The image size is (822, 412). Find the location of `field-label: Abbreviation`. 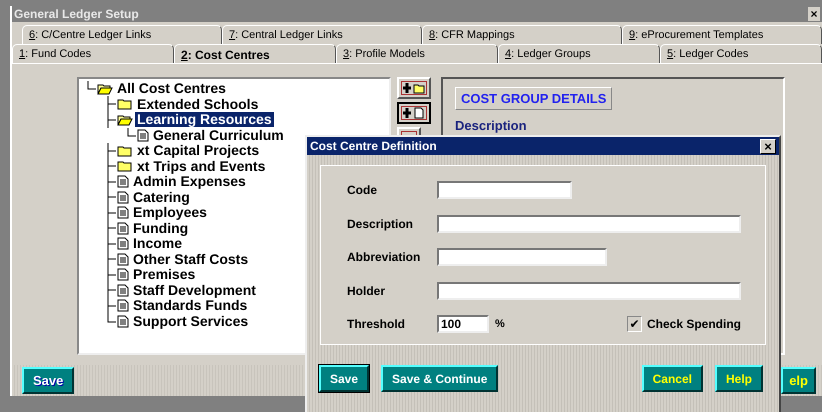

field-label: Abbreviation is located at coordinates (384, 257).